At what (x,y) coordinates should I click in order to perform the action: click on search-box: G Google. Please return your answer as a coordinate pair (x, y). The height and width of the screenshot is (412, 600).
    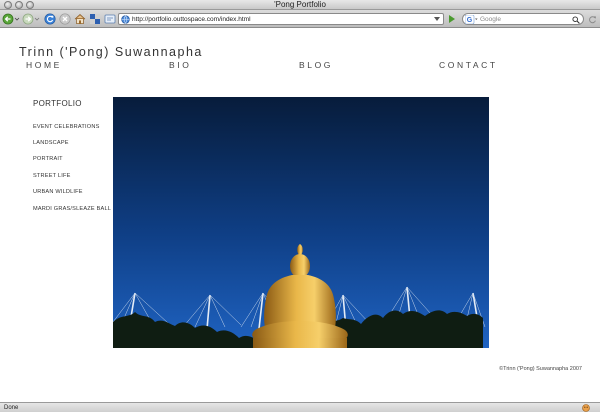
    Looking at the image, I should click on (523, 19).